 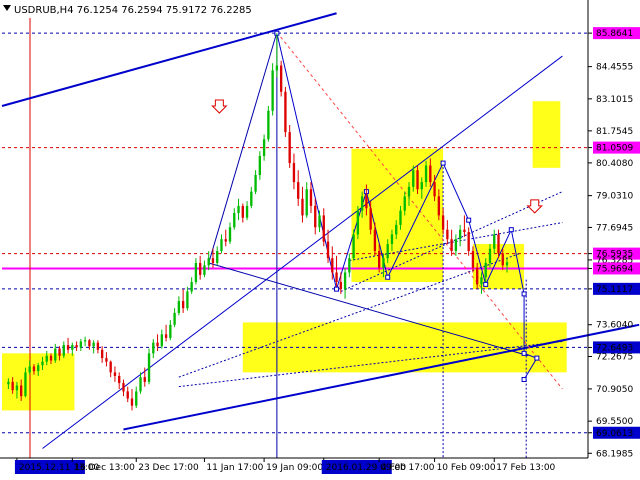 What do you see at coordinates (614, 269) in the screenshot?
I see `y-tick-label: 75.9694` at bounding box center [614, 269].